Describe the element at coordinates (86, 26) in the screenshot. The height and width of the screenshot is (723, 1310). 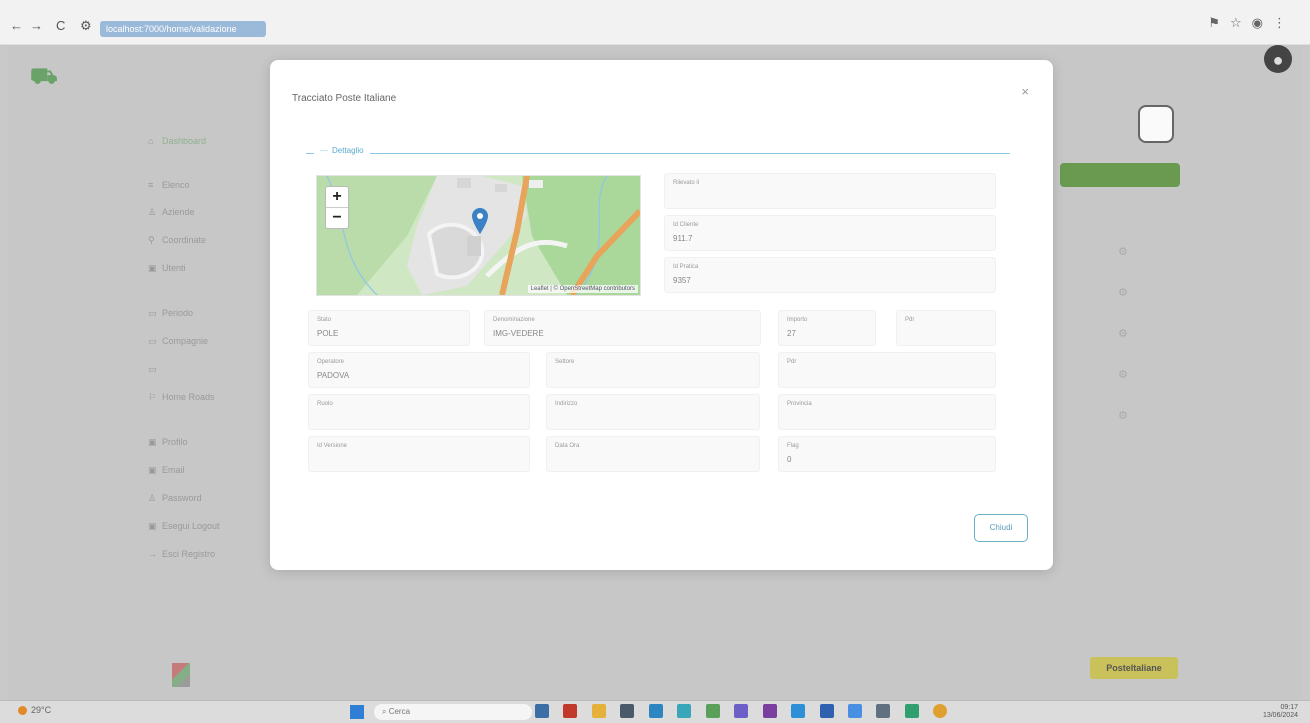
I see `site-info-icon: ⚙` at that location.